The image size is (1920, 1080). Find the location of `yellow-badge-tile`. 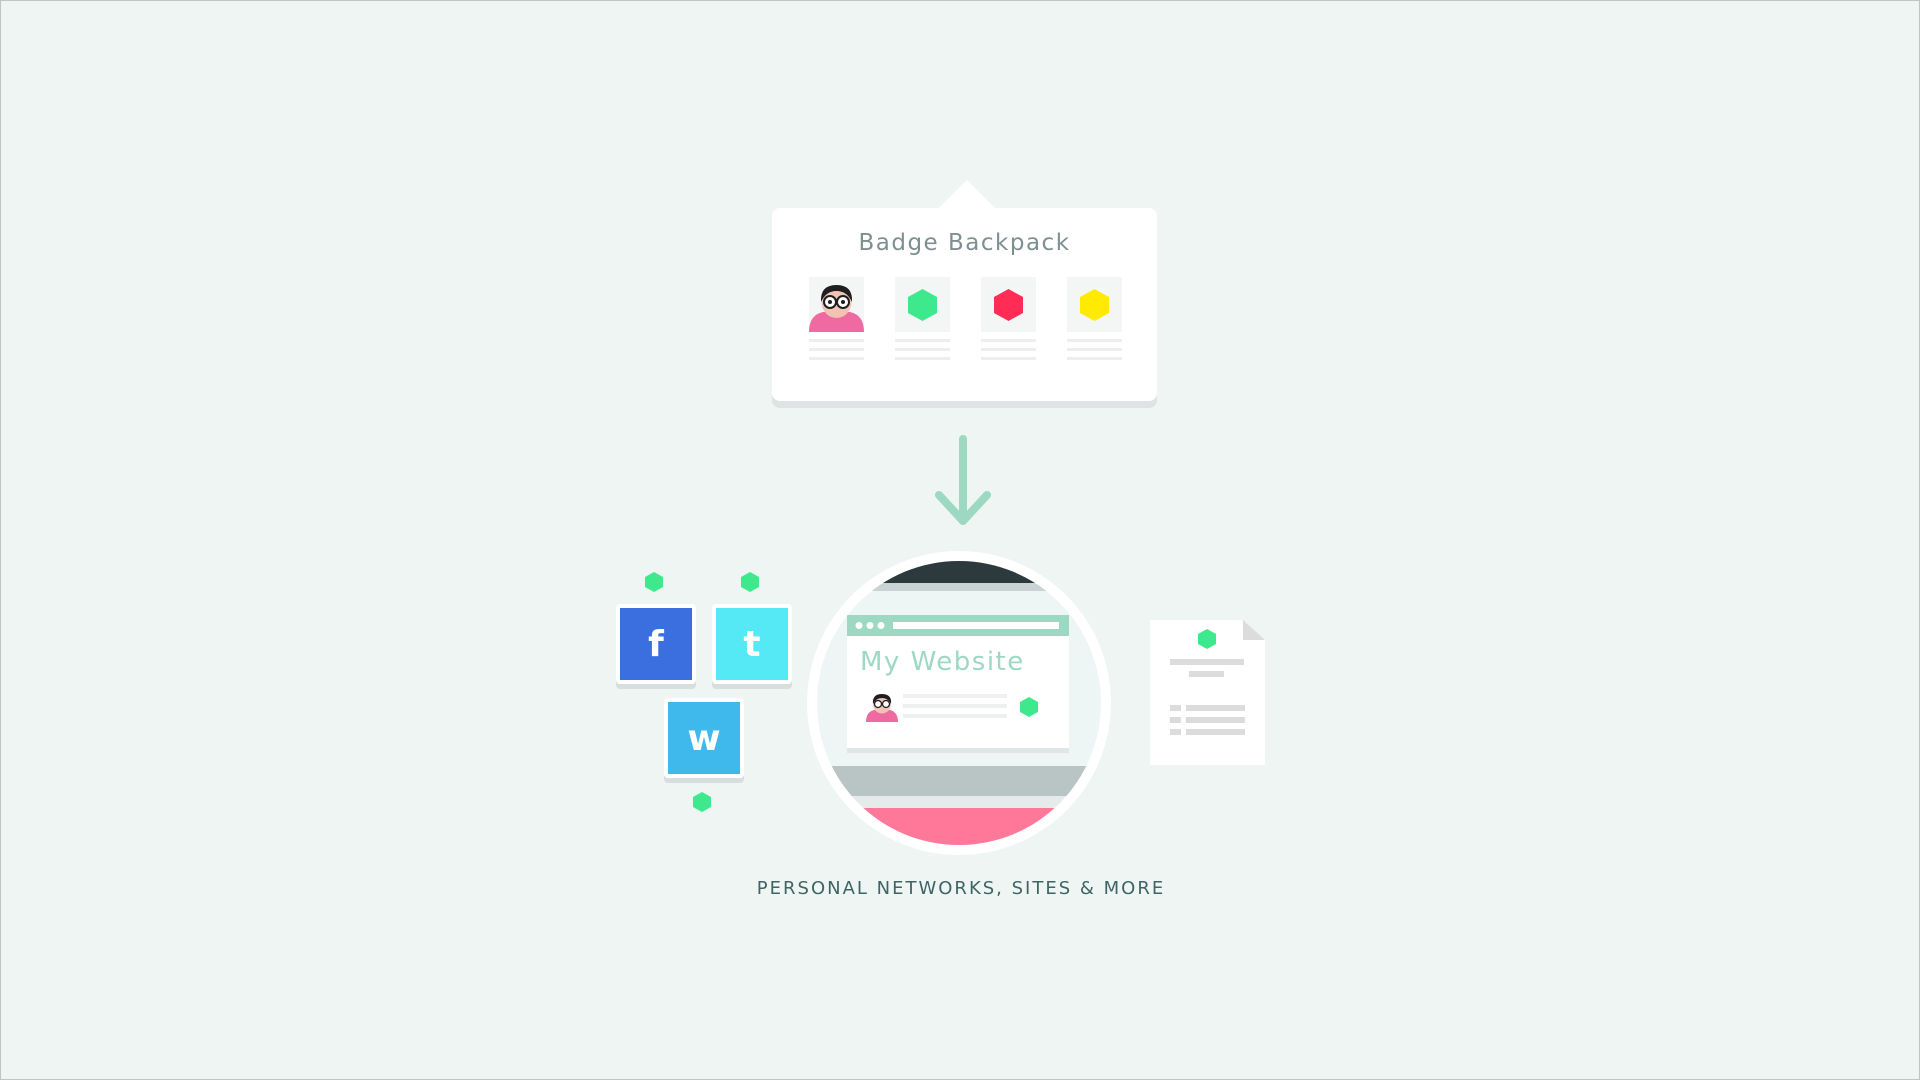

yellow-badge-tile is located at coordinates (1094, 304).